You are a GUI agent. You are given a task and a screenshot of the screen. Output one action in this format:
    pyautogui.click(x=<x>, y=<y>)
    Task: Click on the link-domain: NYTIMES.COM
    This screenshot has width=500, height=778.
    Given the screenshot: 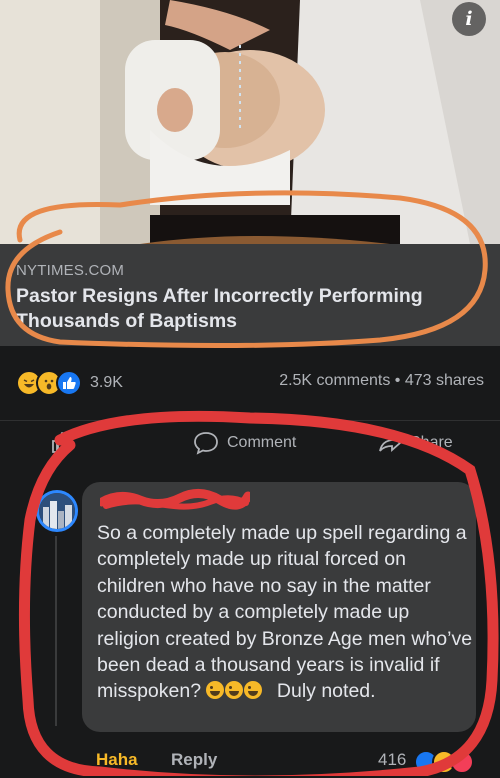 What is the action you would take?
    pyautogui.click(x=70, y=270)
    